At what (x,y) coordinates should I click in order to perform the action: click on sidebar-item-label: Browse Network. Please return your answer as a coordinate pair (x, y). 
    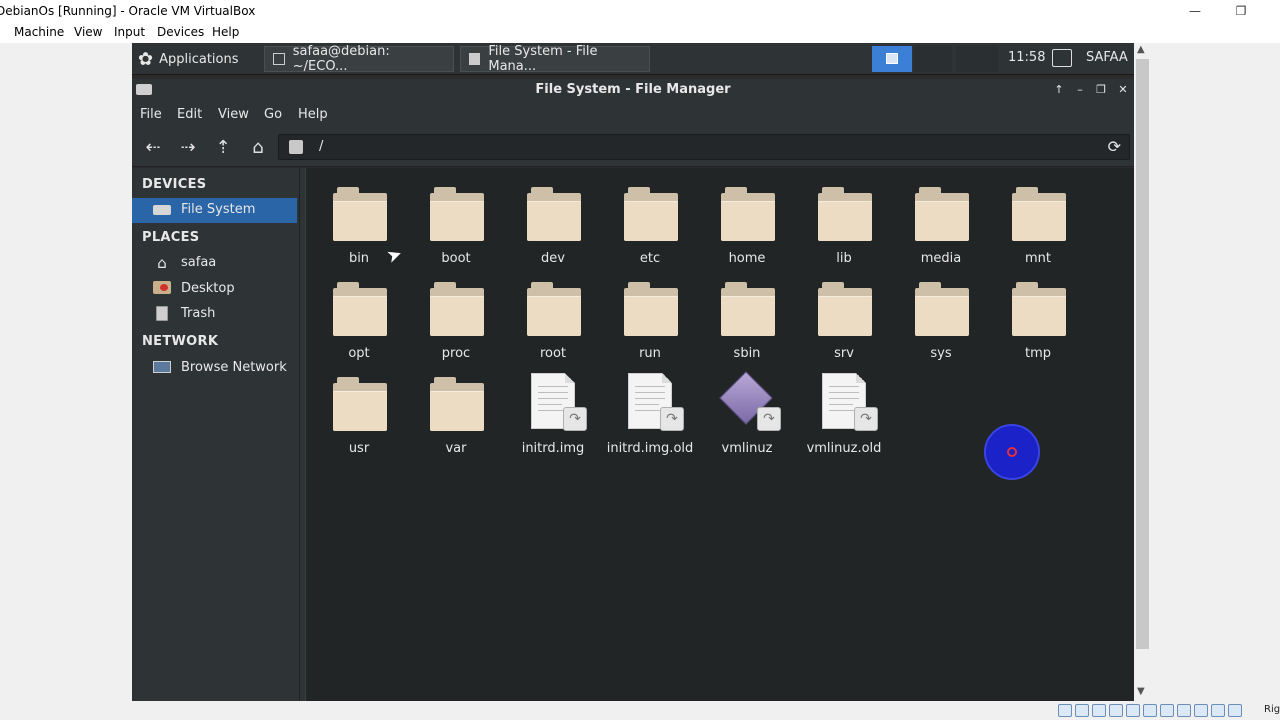
    Looking at the image, I should click on (234, 367).